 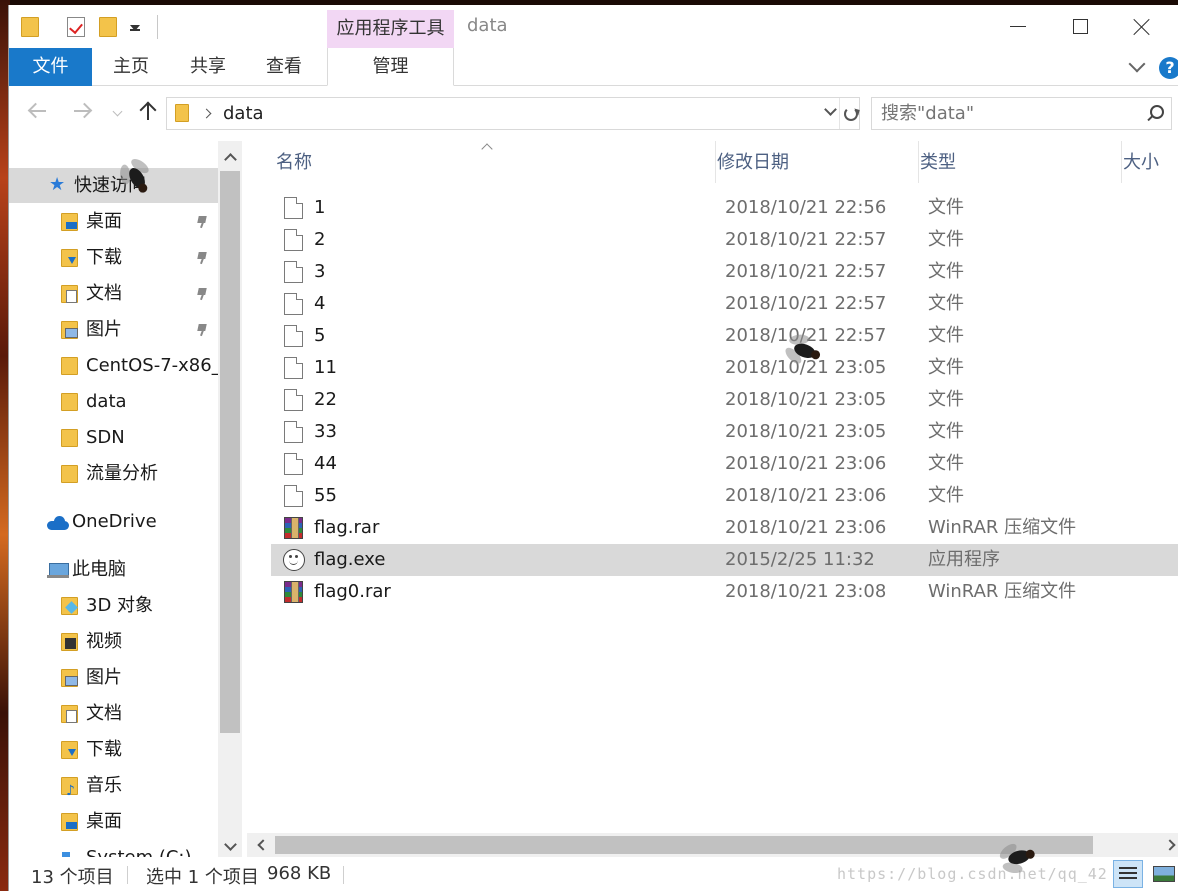 I want to click on address-bar: data, so click(x=513, y=113).